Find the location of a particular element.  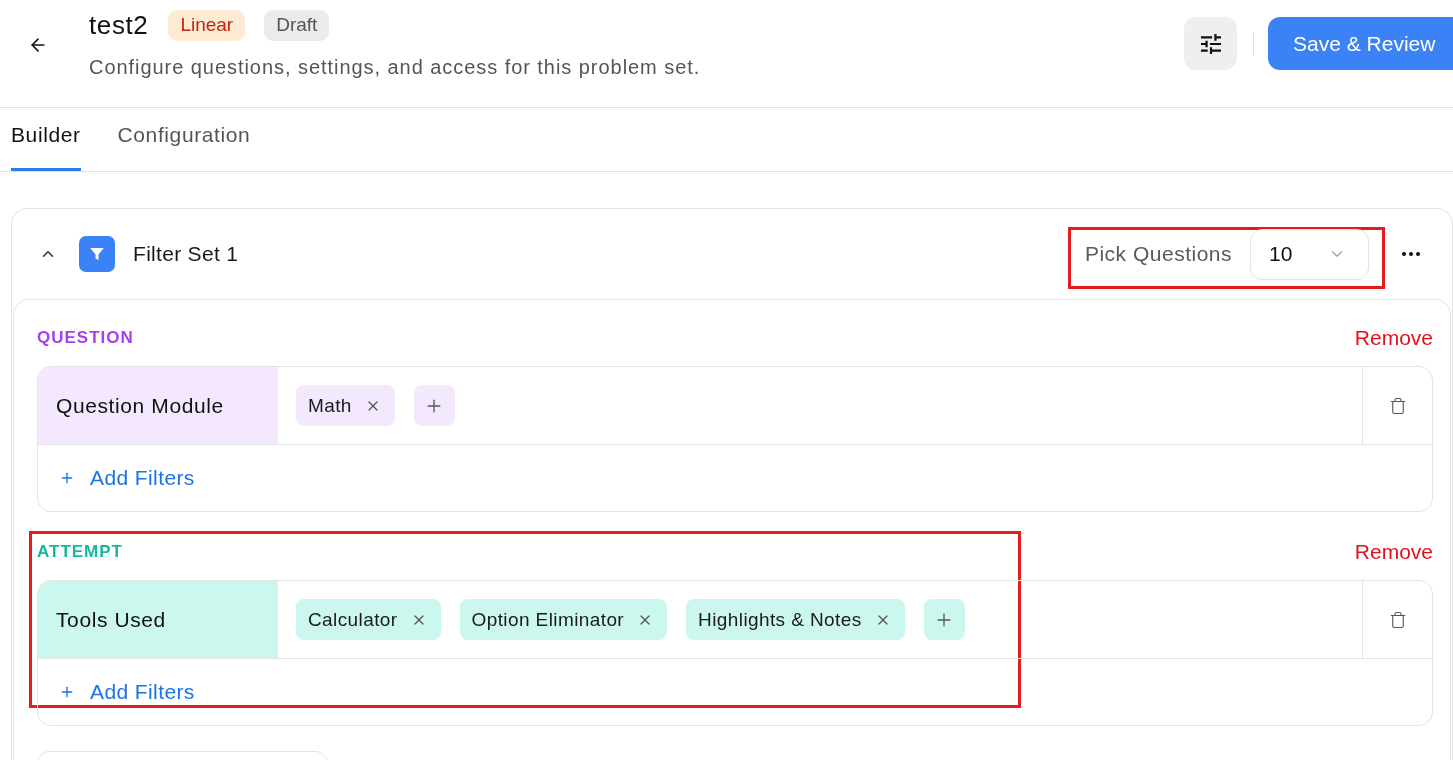

settings-button is located at coordinates (1210, 43).